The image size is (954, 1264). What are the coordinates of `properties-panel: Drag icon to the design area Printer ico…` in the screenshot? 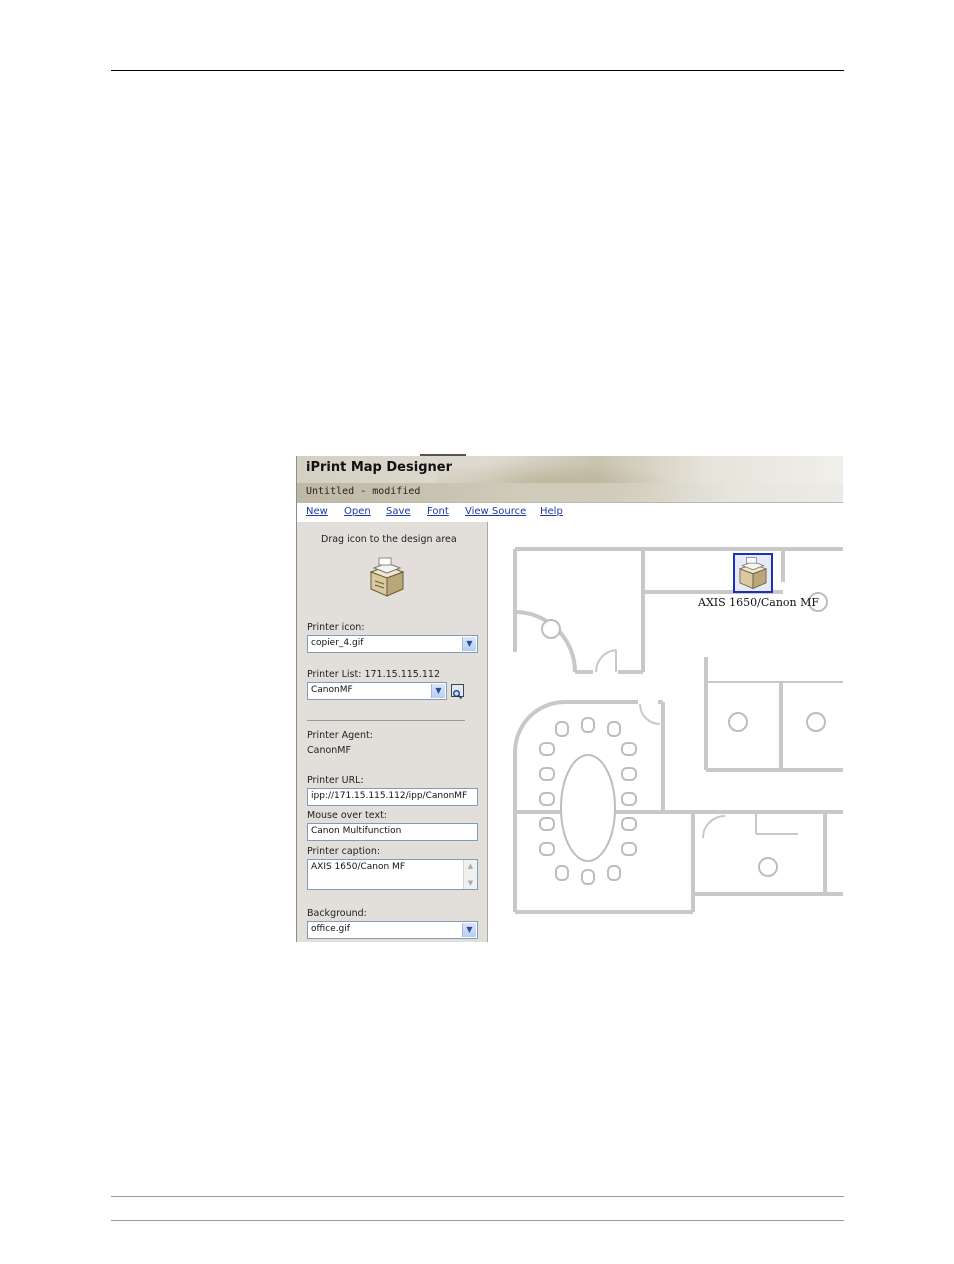 It's located at (392, 732).